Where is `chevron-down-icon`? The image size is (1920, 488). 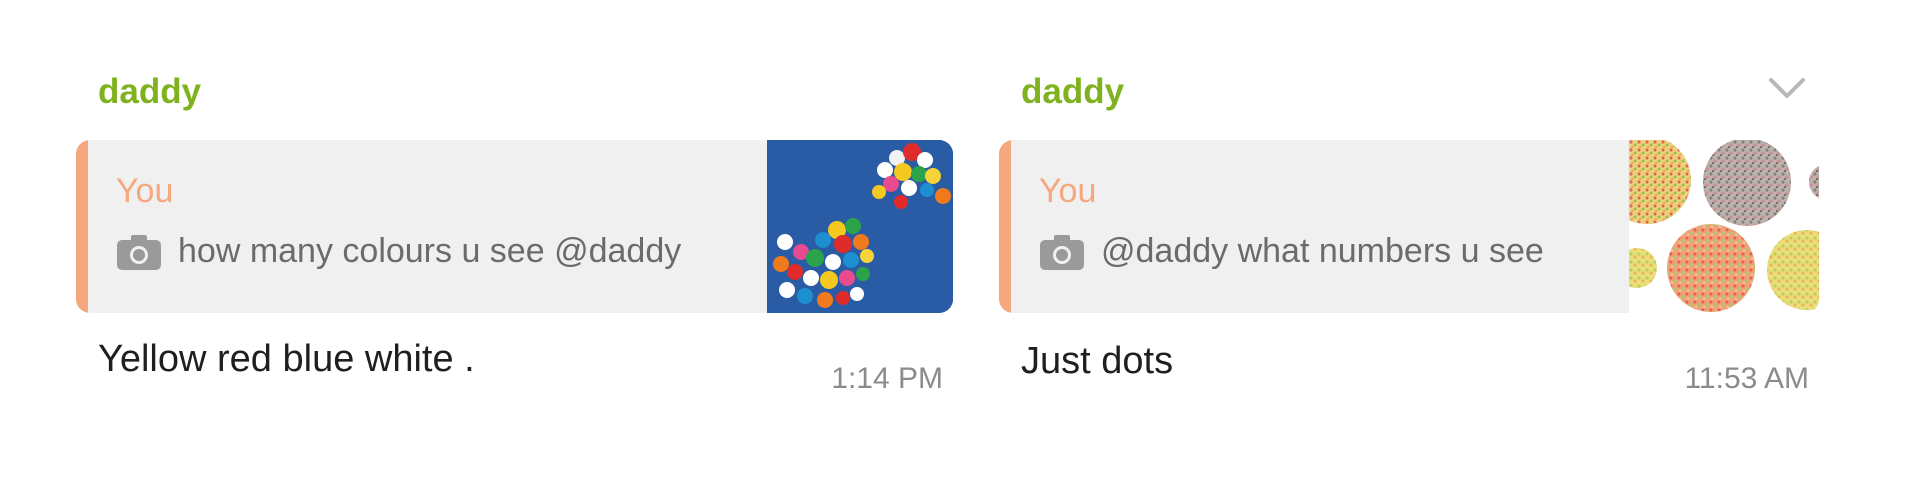 chevron-down-icon is located at coordinates (1787, 88).